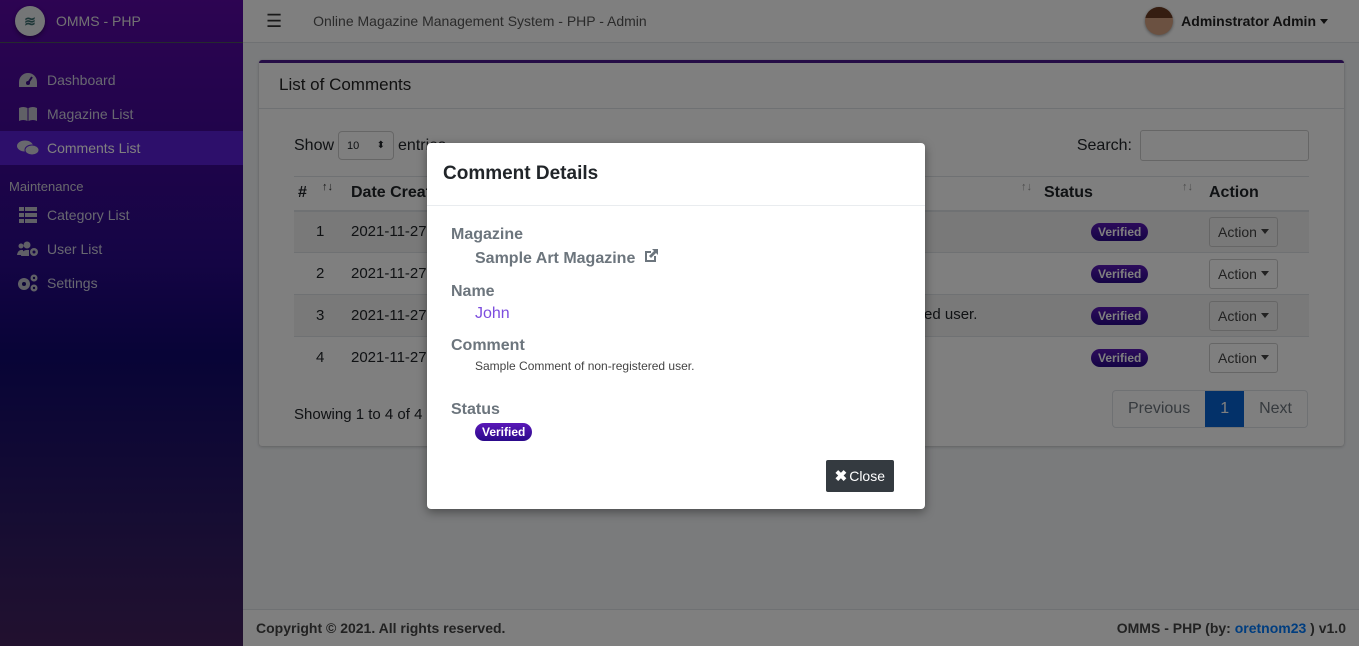 The image size is (1359, 646). Describe the element at coordinates (492, 313) in the screenshot. I see `name-value: John` at that location.